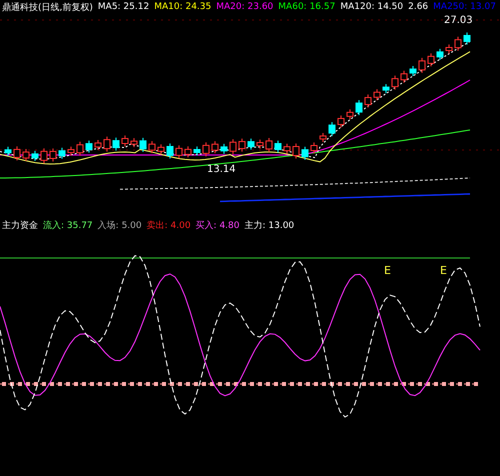 This screenshot has width=500, height=476. What do you see at coordinates (418, 7) in the screenshot?
I see `legend-value: 2.66` at bounding box center [418, 7].